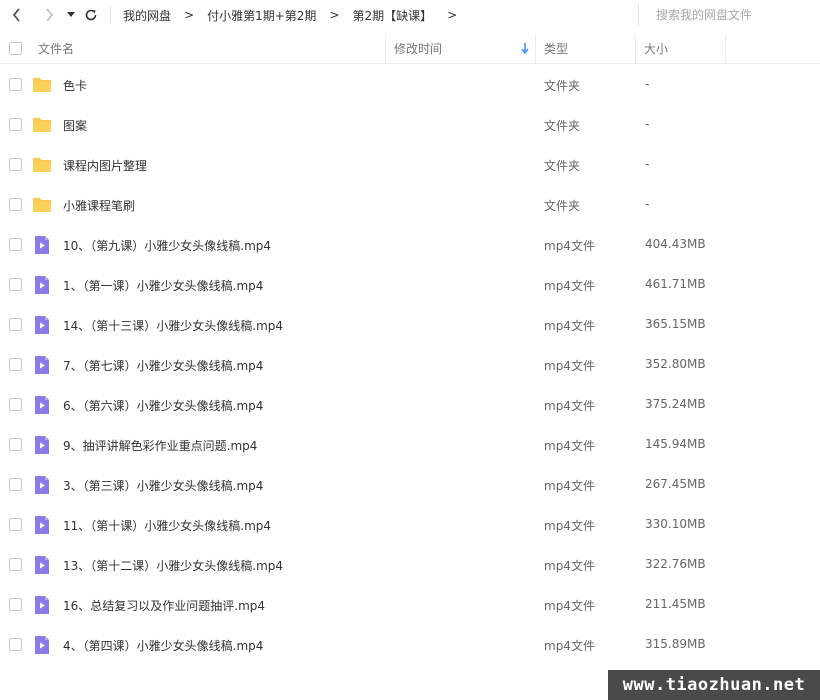  Describe the element at coordinates (56, 49) in the screenshot. I see `column-header-name-label: 文件名` at that location.